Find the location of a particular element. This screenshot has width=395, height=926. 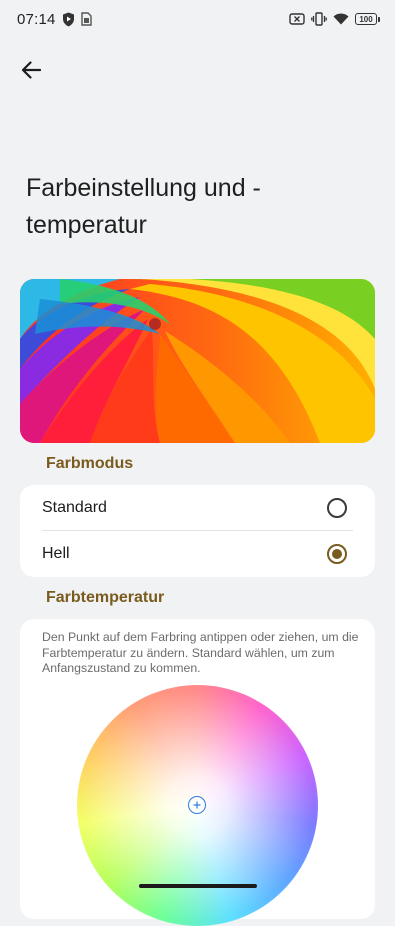

page-title: Farbeinstellung und -temperatur is located at coordinates (143, 206).